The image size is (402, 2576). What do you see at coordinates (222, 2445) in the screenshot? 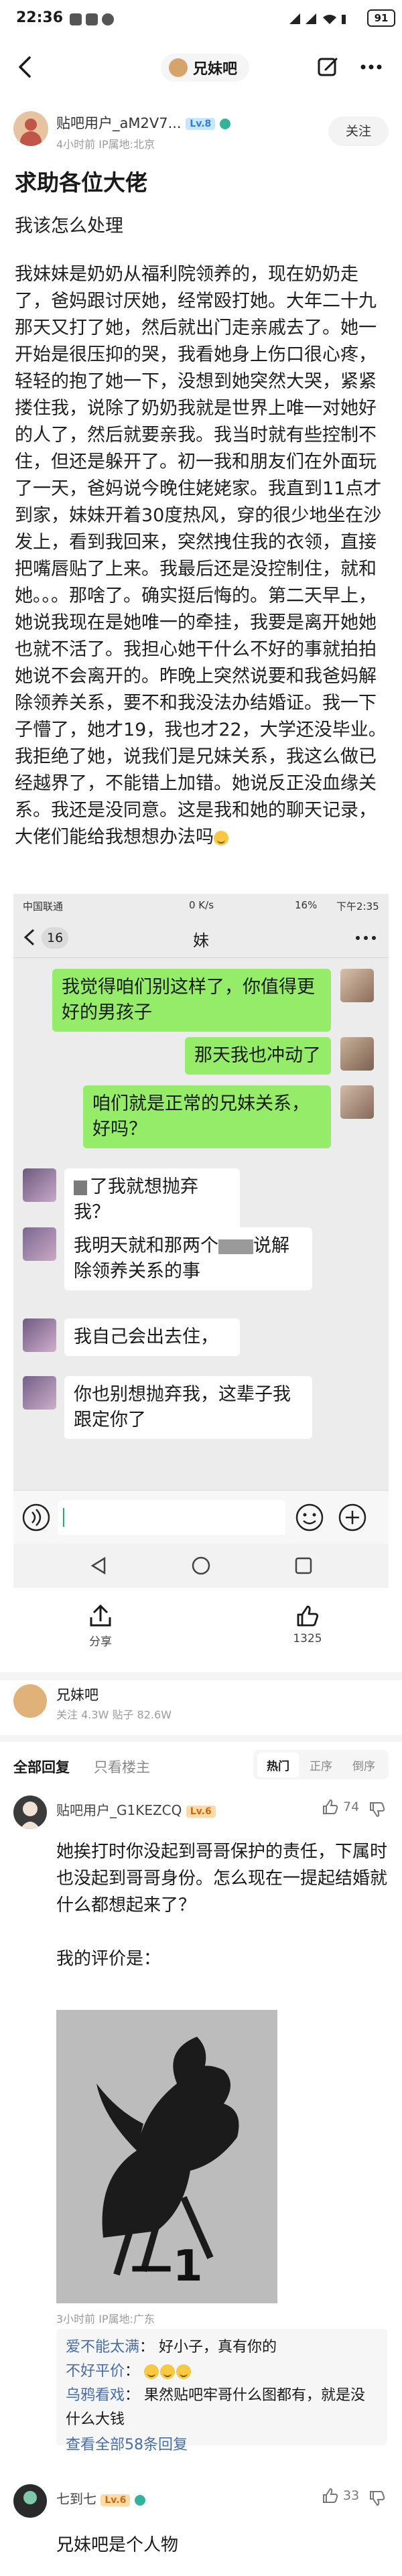
I see `view-all-replies-link: 查看全部58条回复` at bounding box center [222, 2445].